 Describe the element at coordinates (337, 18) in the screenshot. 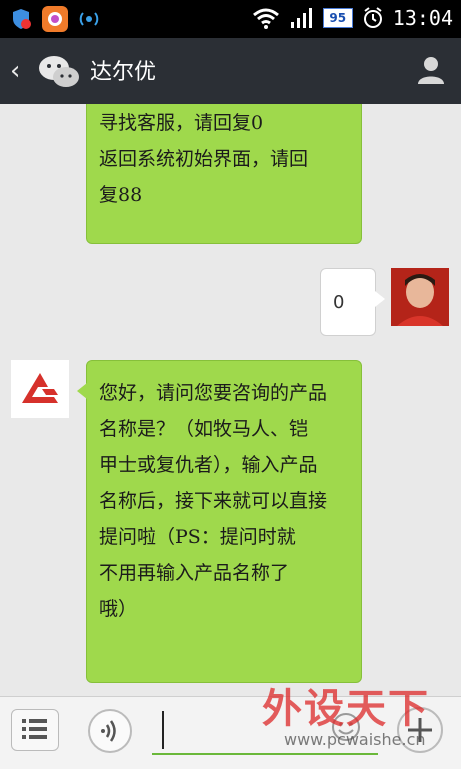

I see `battery-indicator: 95` at that location.